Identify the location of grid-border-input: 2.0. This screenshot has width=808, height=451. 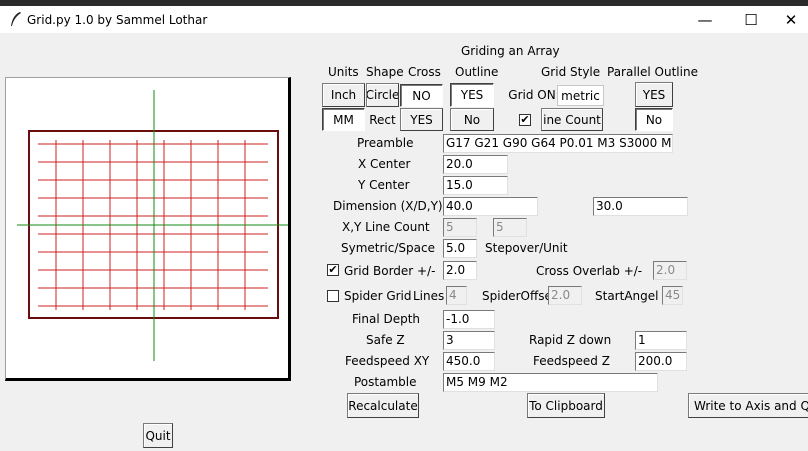
(460, 270).